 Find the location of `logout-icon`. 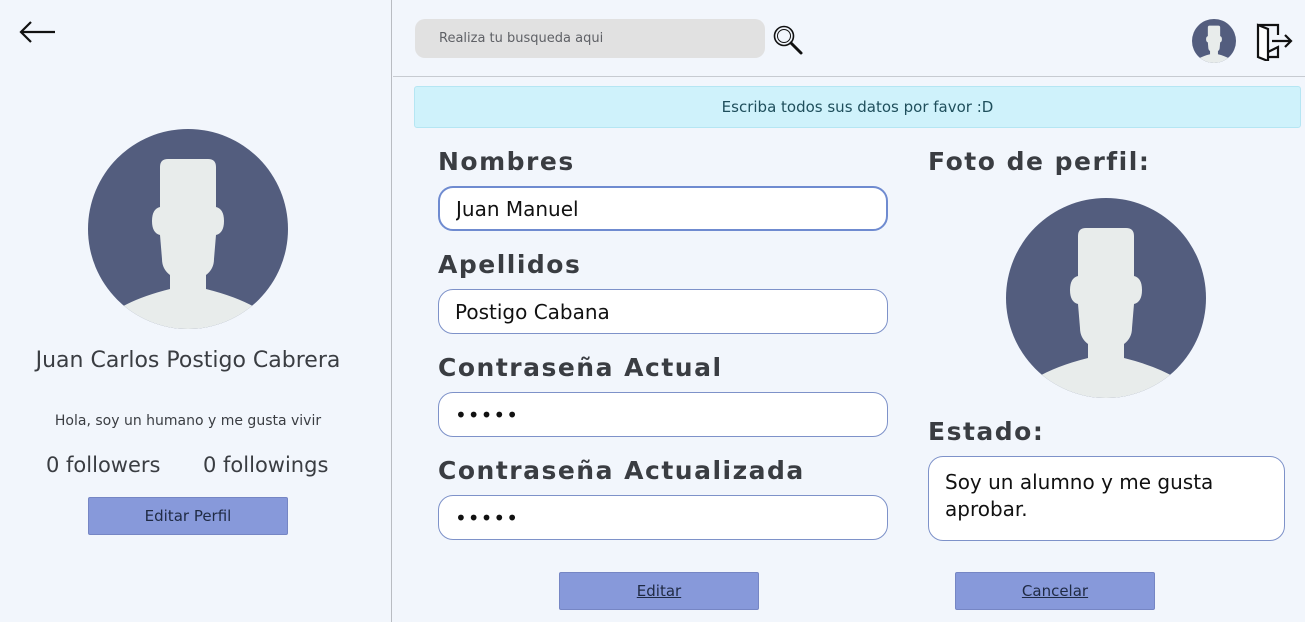

logout-icon is located at coordinates (1275, 41).